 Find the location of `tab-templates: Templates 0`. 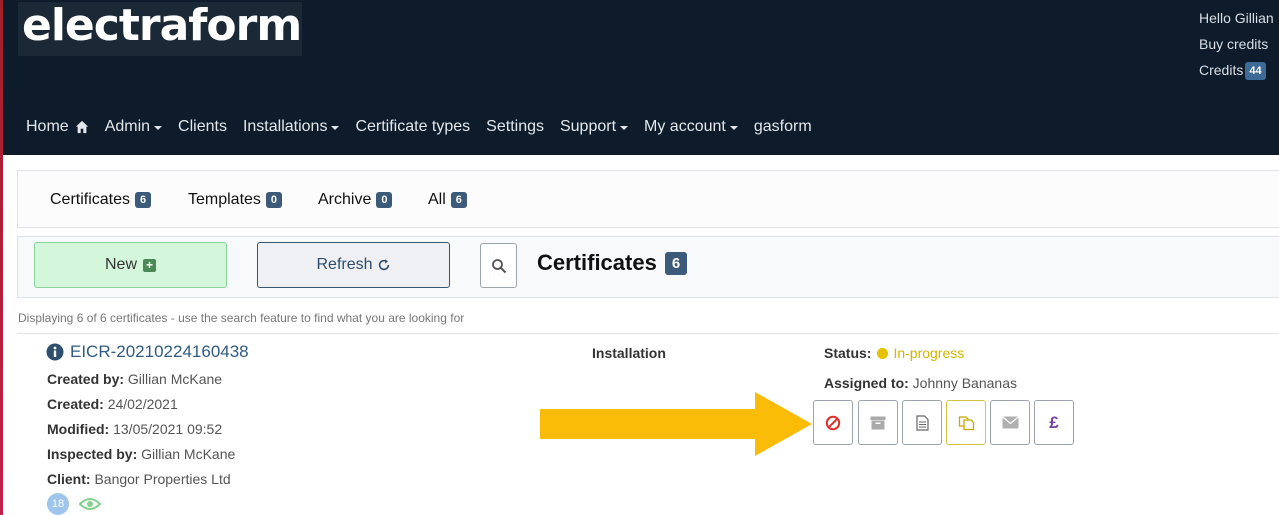

tab-templates: Templates 0 is located at coordinates (235, 200).